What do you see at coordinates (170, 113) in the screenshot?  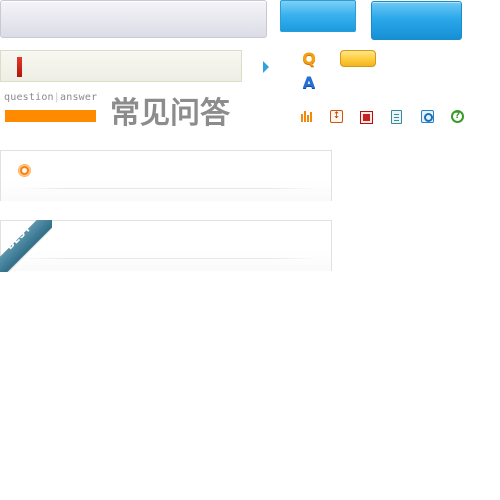 I see `faq-heading: 常见问答` at bounding box center [170, 113].